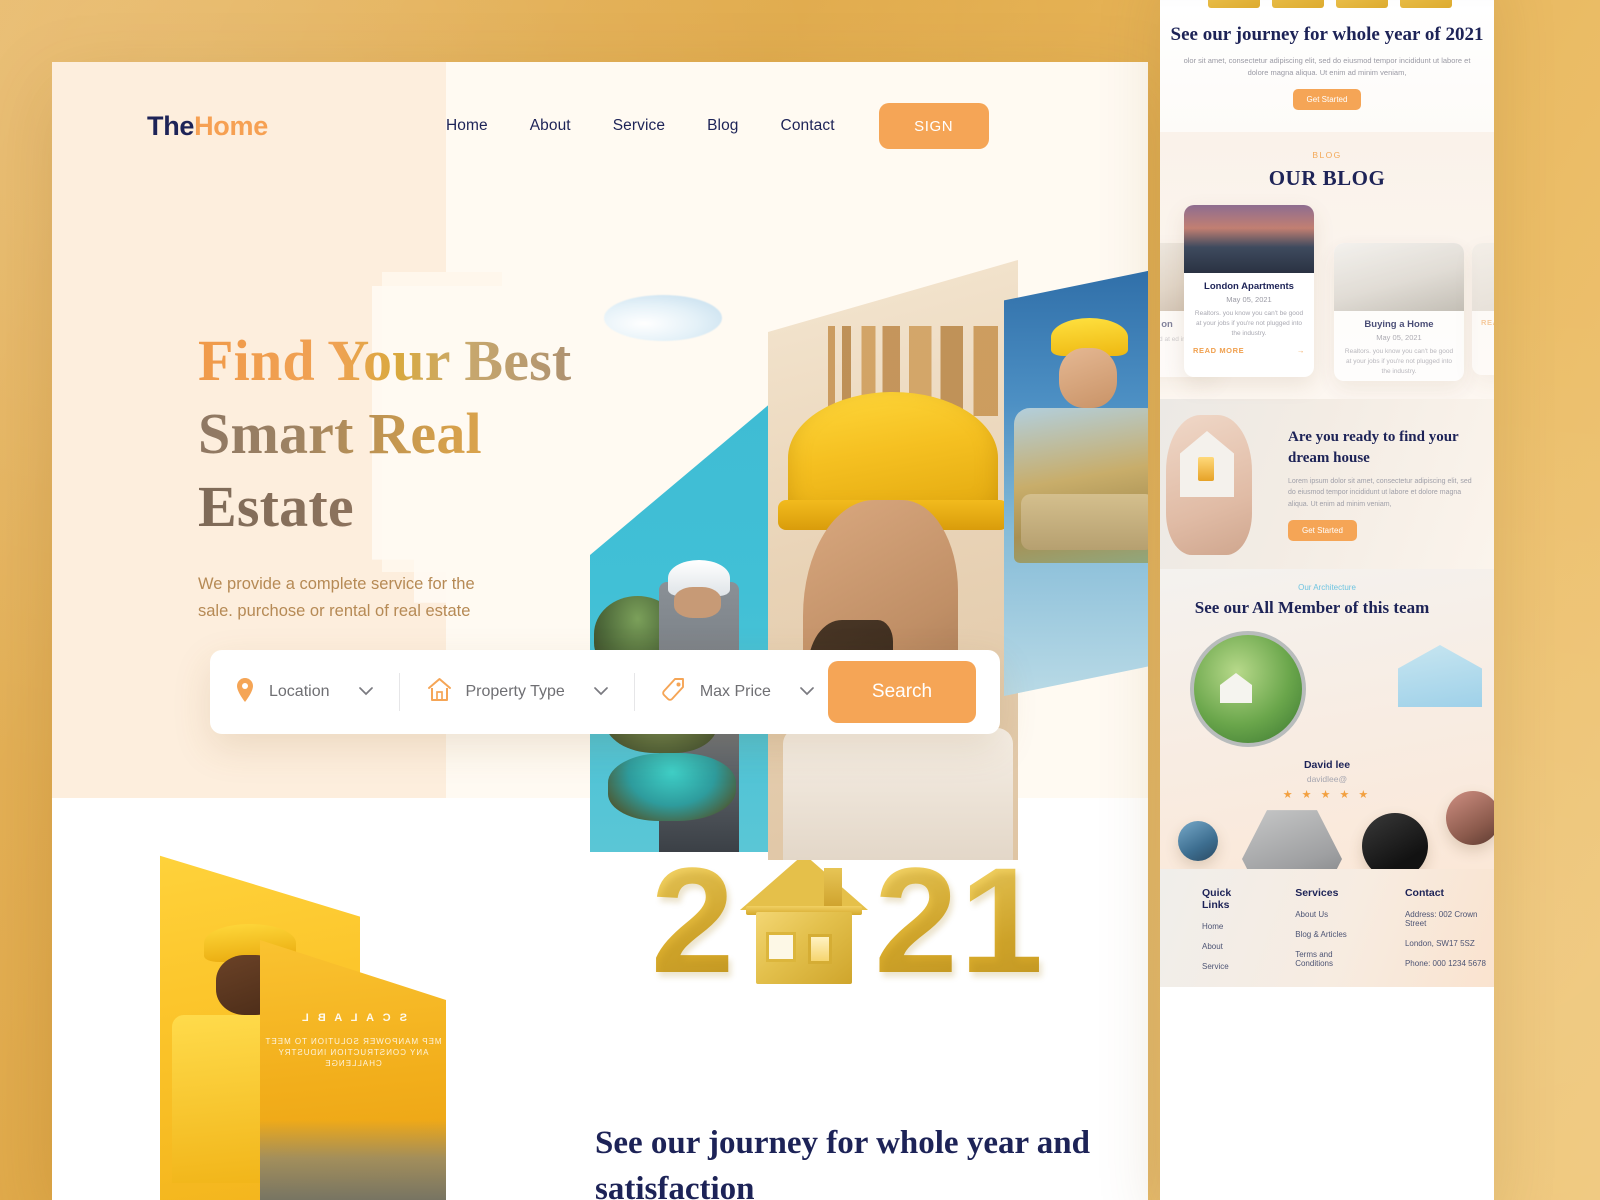 Image resolution: width=1600 pixels, height=1200 pixels. Describe the element at coordinates (1327, 99) in the screenshot. I see `preview-get-started-button-1: Get Started` at that location.